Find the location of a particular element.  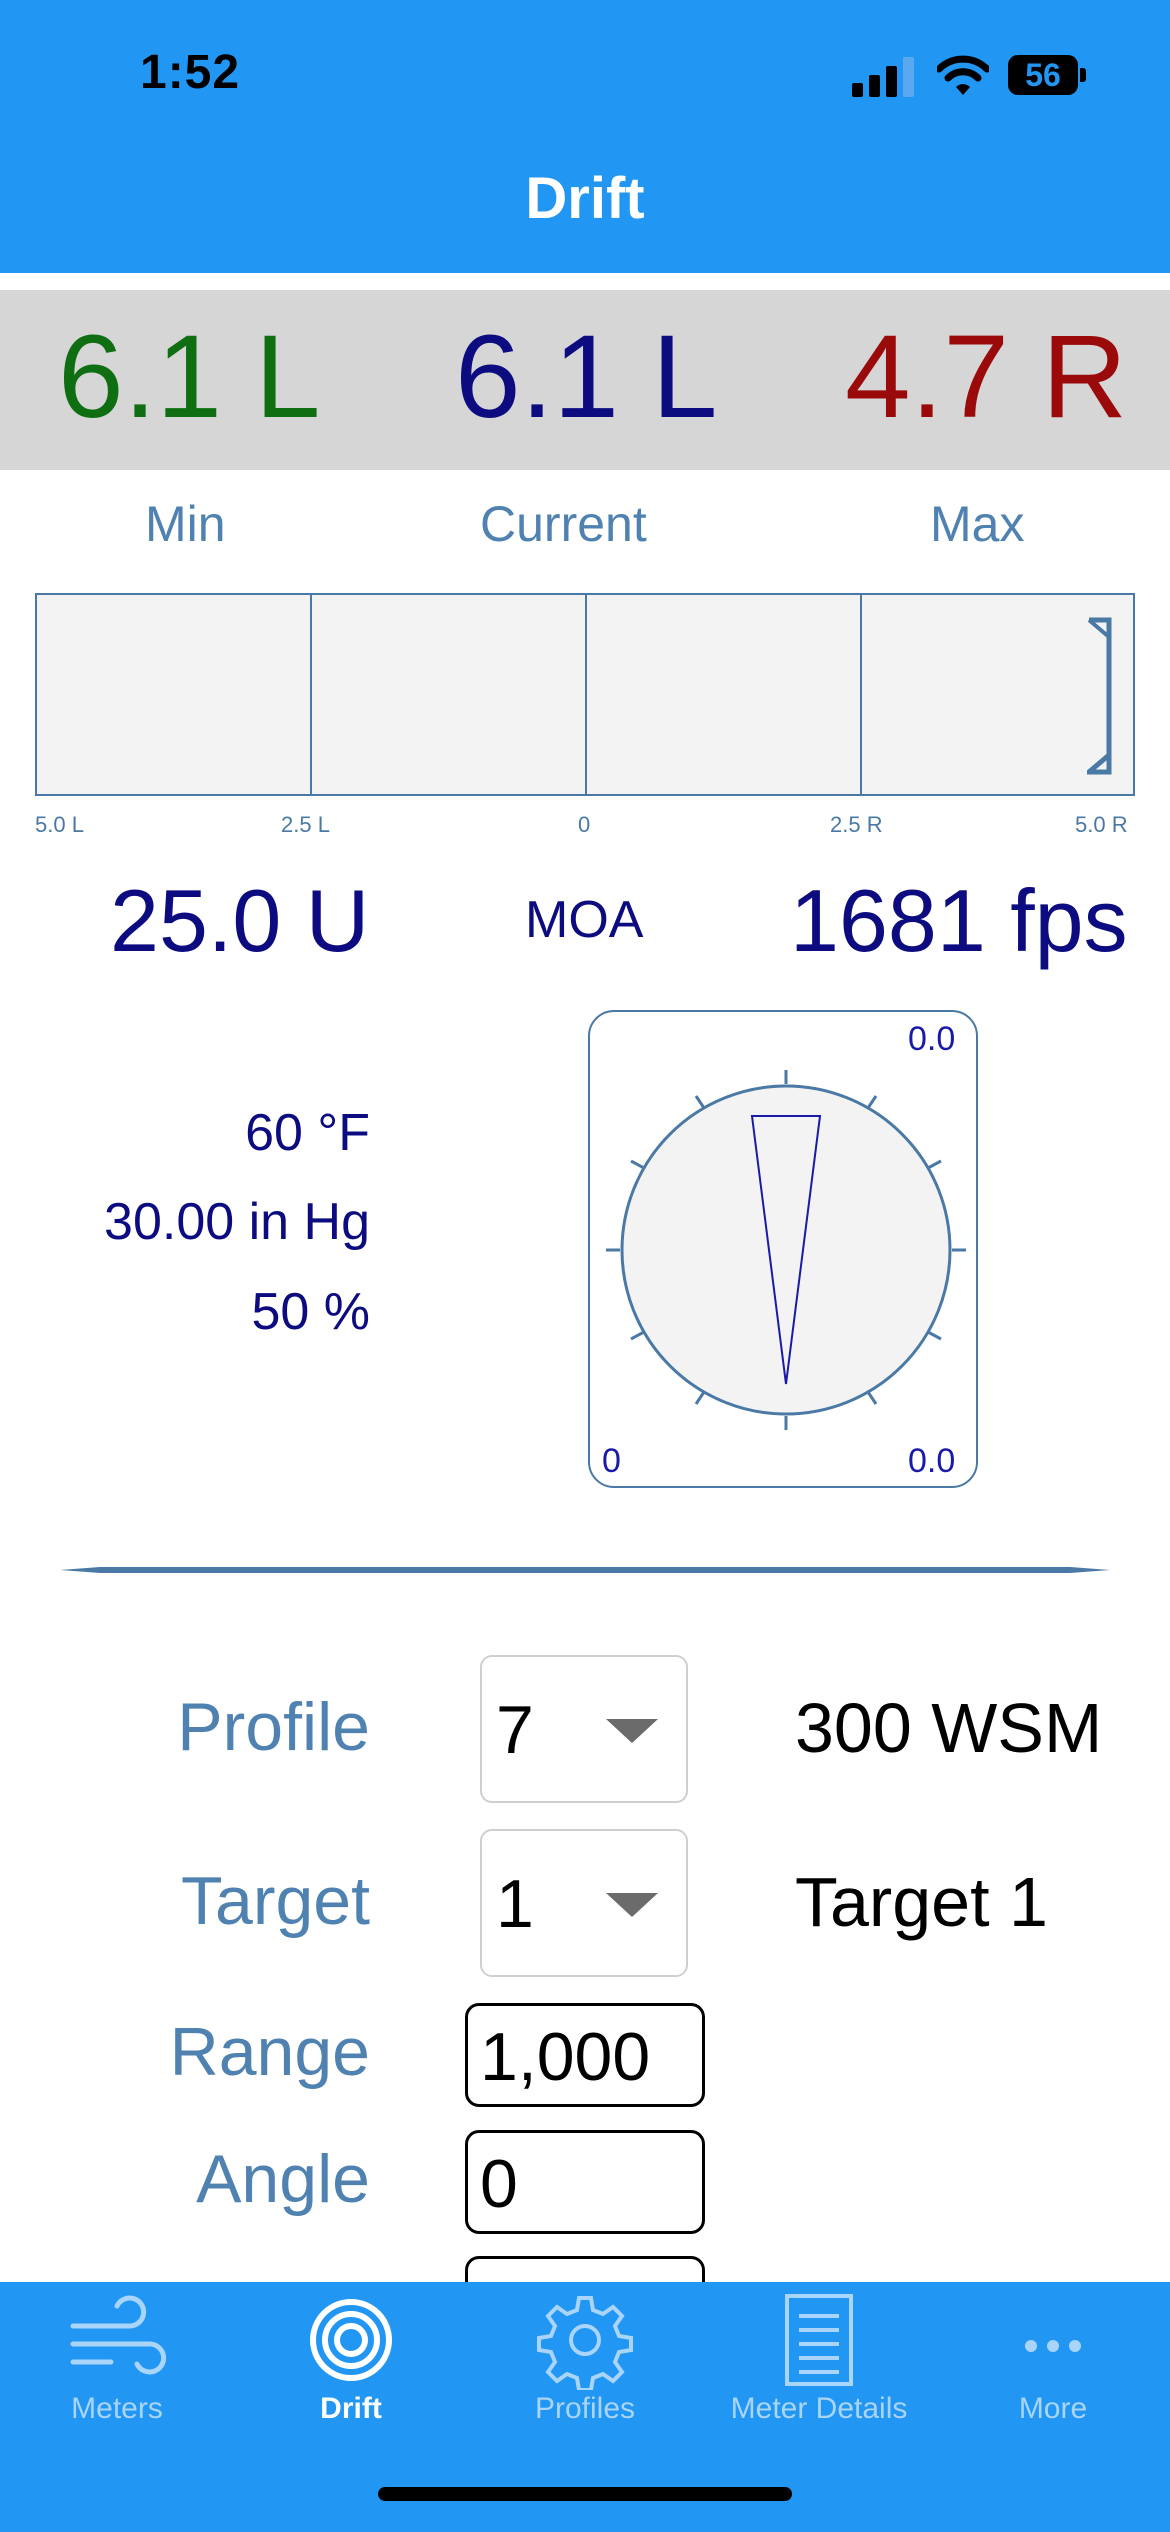

tab-drift-label: Drift is located at coordinates (351, 2408).